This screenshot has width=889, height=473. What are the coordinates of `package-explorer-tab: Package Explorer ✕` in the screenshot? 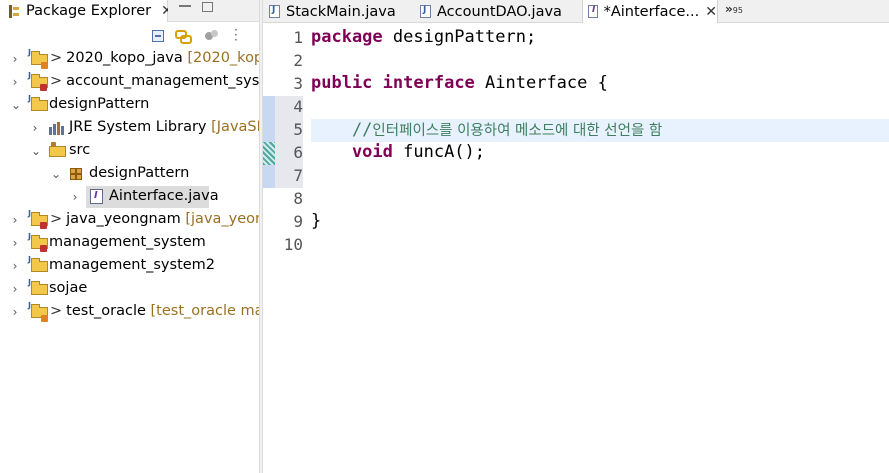 It's located at (86, 11).